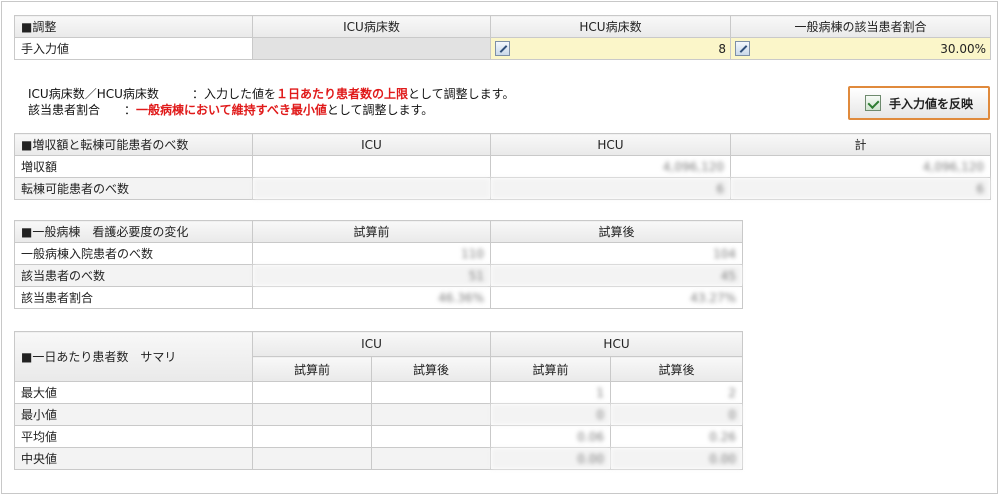 The image size is (1000, 496). I want to click on row-label: 平均値, so click(133, 436).